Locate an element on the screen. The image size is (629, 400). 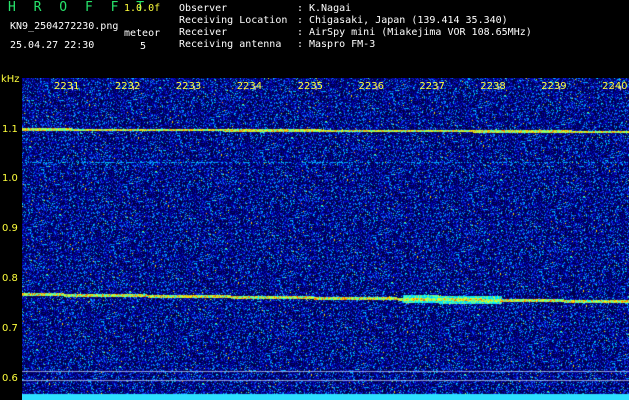
time-tick-label: 2235 is located at coordinates (310, 86).